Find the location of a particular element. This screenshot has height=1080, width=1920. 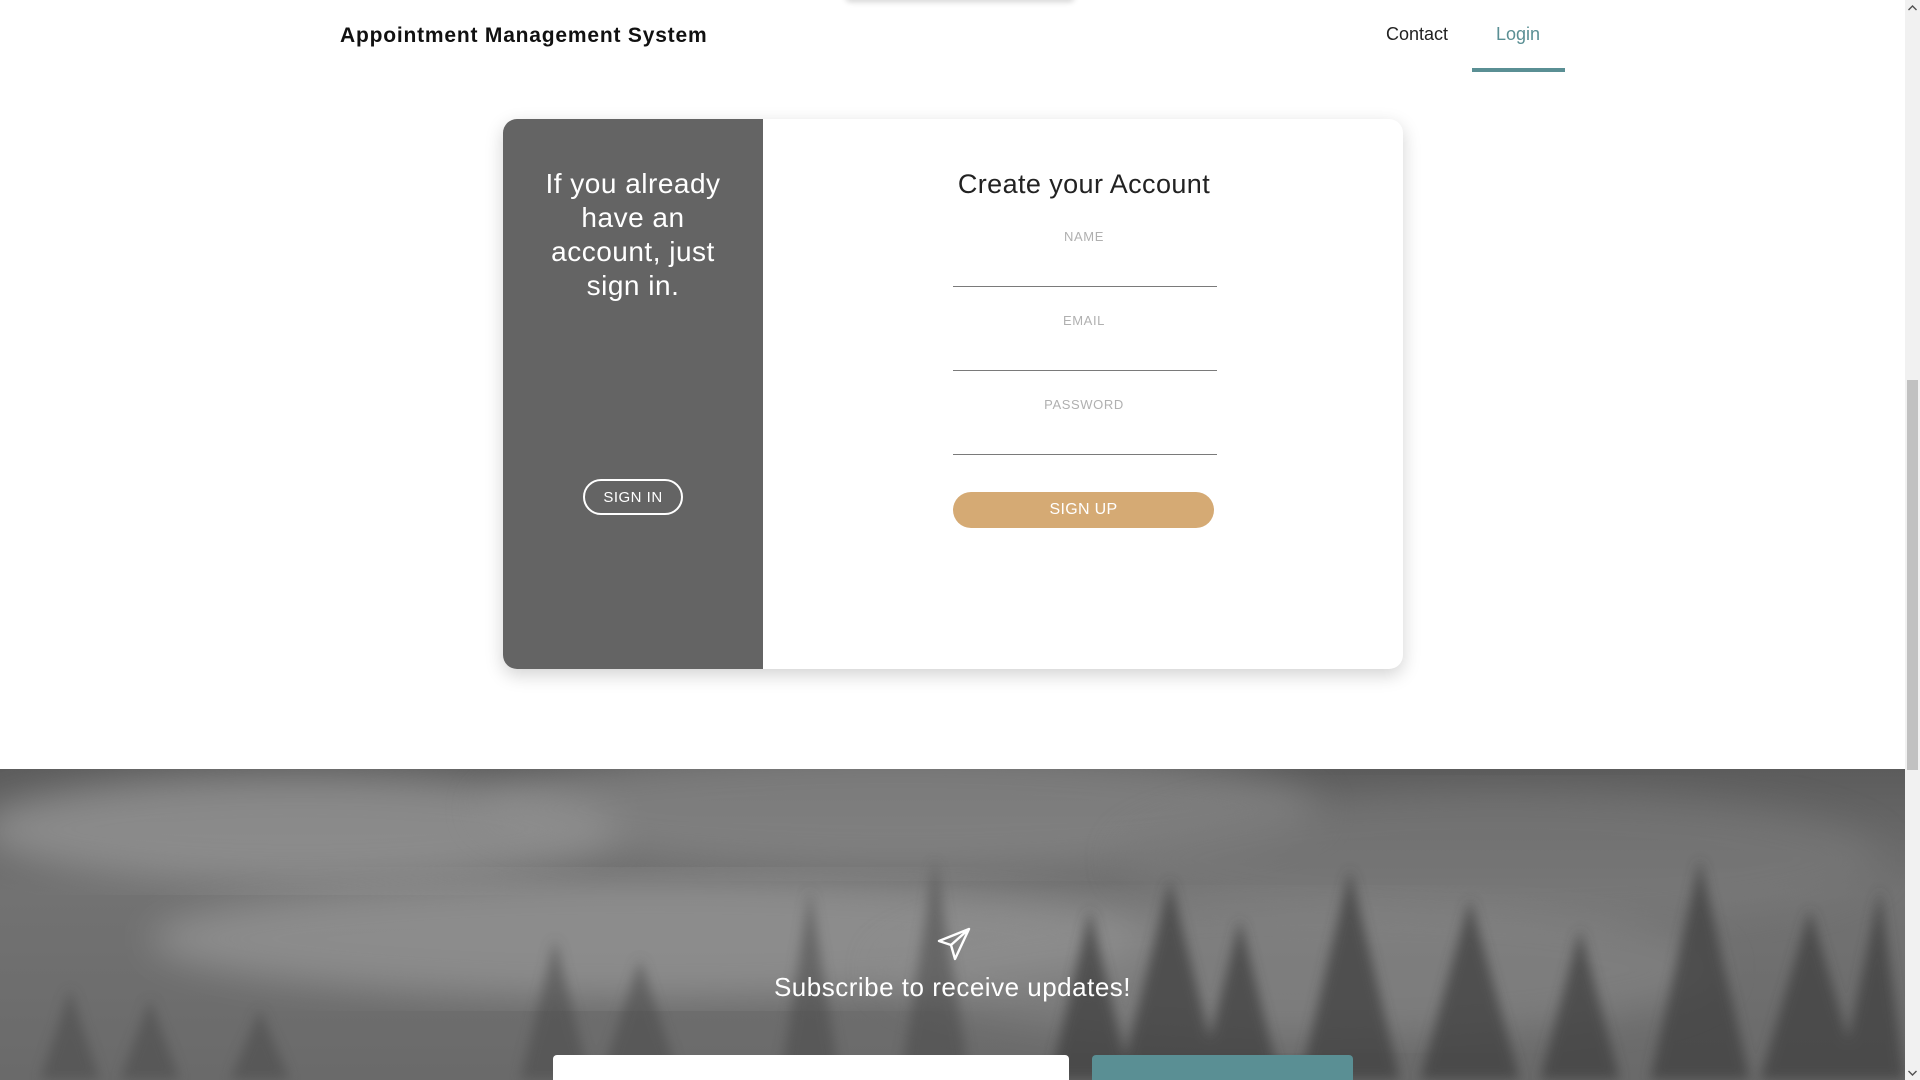

email-field: EMAIL is located at coordinates (1085, 342).